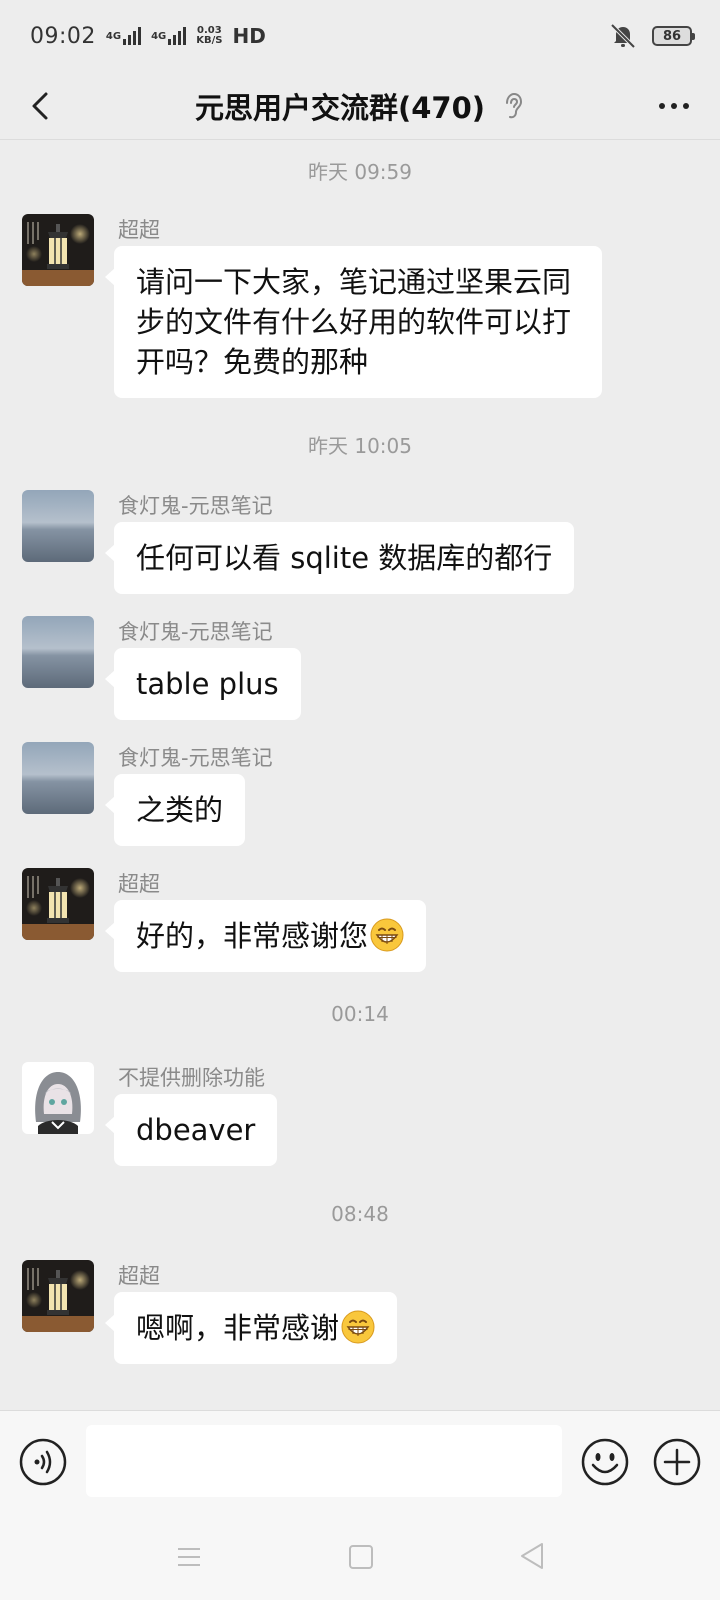 This screenshot has width=720, height=1600. What do you see at coordinates (207, 684) in the screenshot?
I see `message-text: table plus` at bounding box center [207, 684].